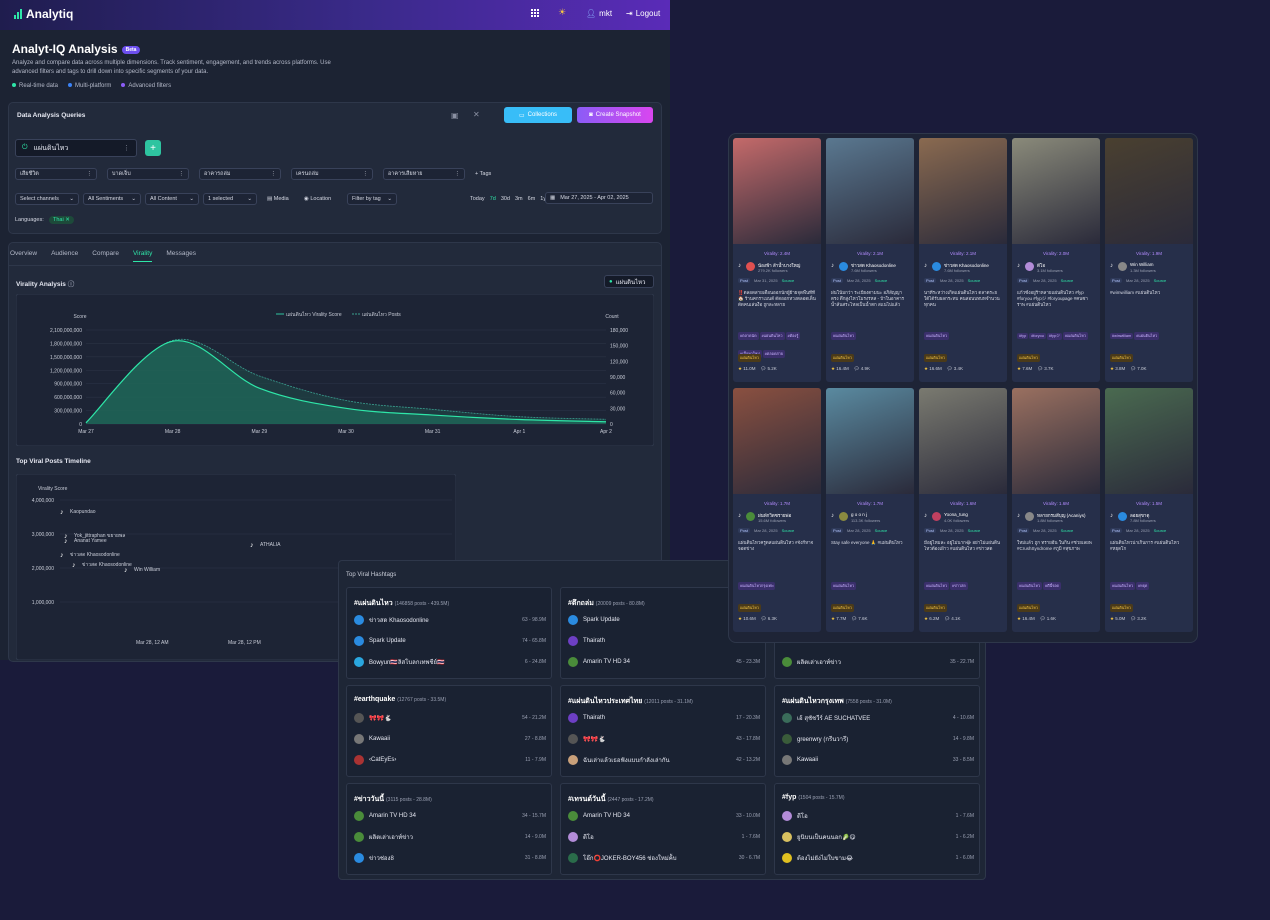  I want to click on tab-compare: Compare, so click(105, 256).